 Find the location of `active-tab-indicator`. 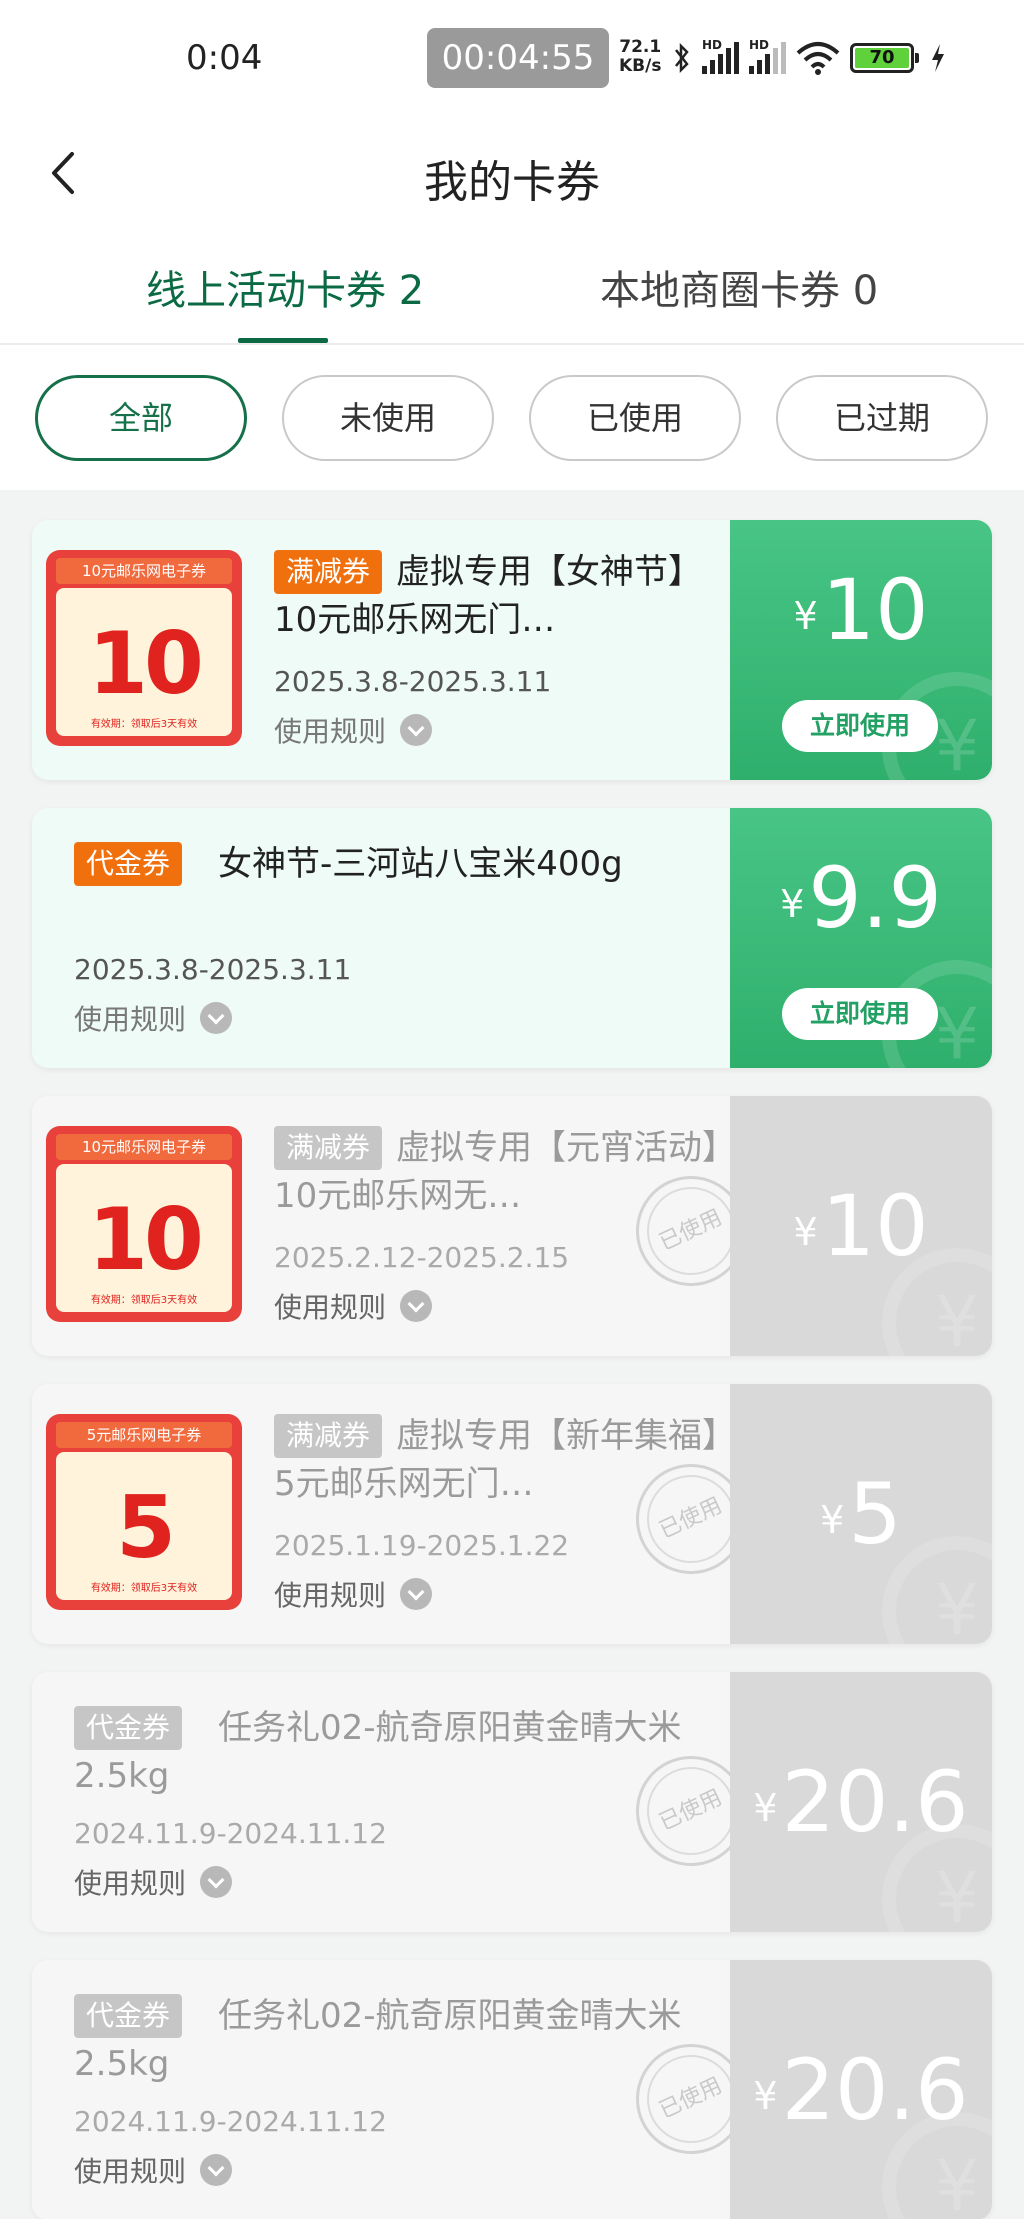

active-tab-indicator is located at coordinates (283, 340).